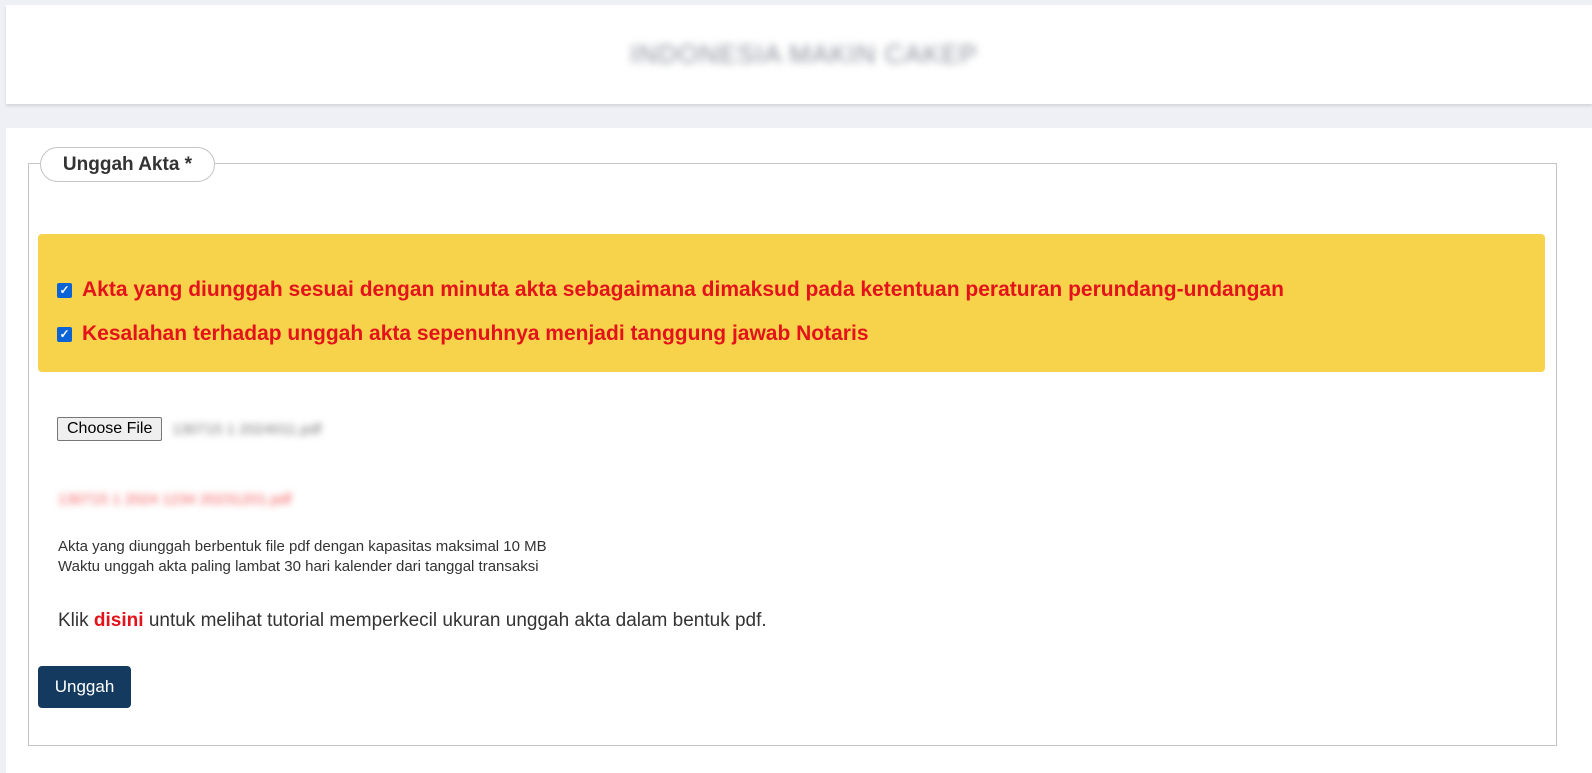 The height and width of the screenshot is (773, 1592). I want to click on choose-file-button: Choose File, so click(110, 429).